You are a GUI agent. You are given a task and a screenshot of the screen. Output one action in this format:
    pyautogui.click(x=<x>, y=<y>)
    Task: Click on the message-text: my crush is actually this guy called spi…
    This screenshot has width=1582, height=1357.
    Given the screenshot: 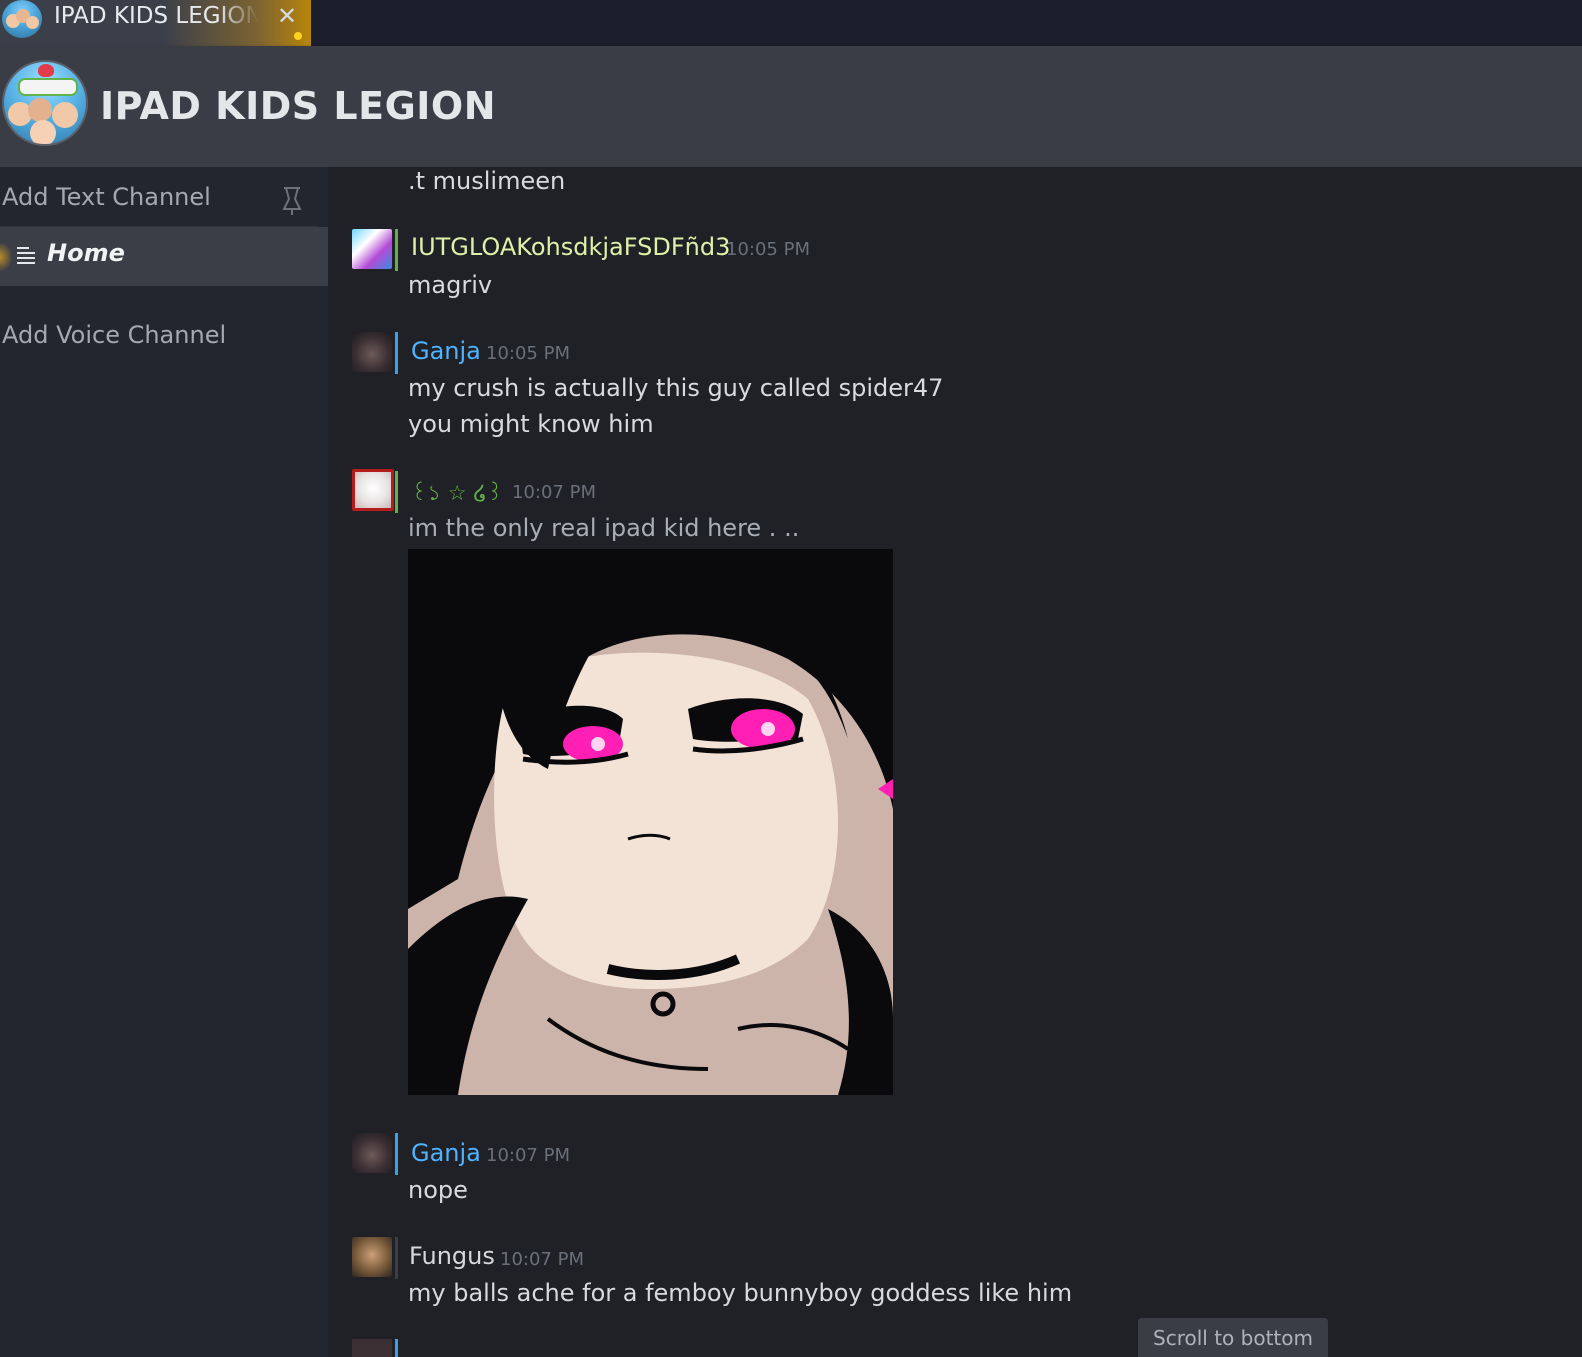 What is the action you would take?
    pyautogui.click(x=676, y=388)
    